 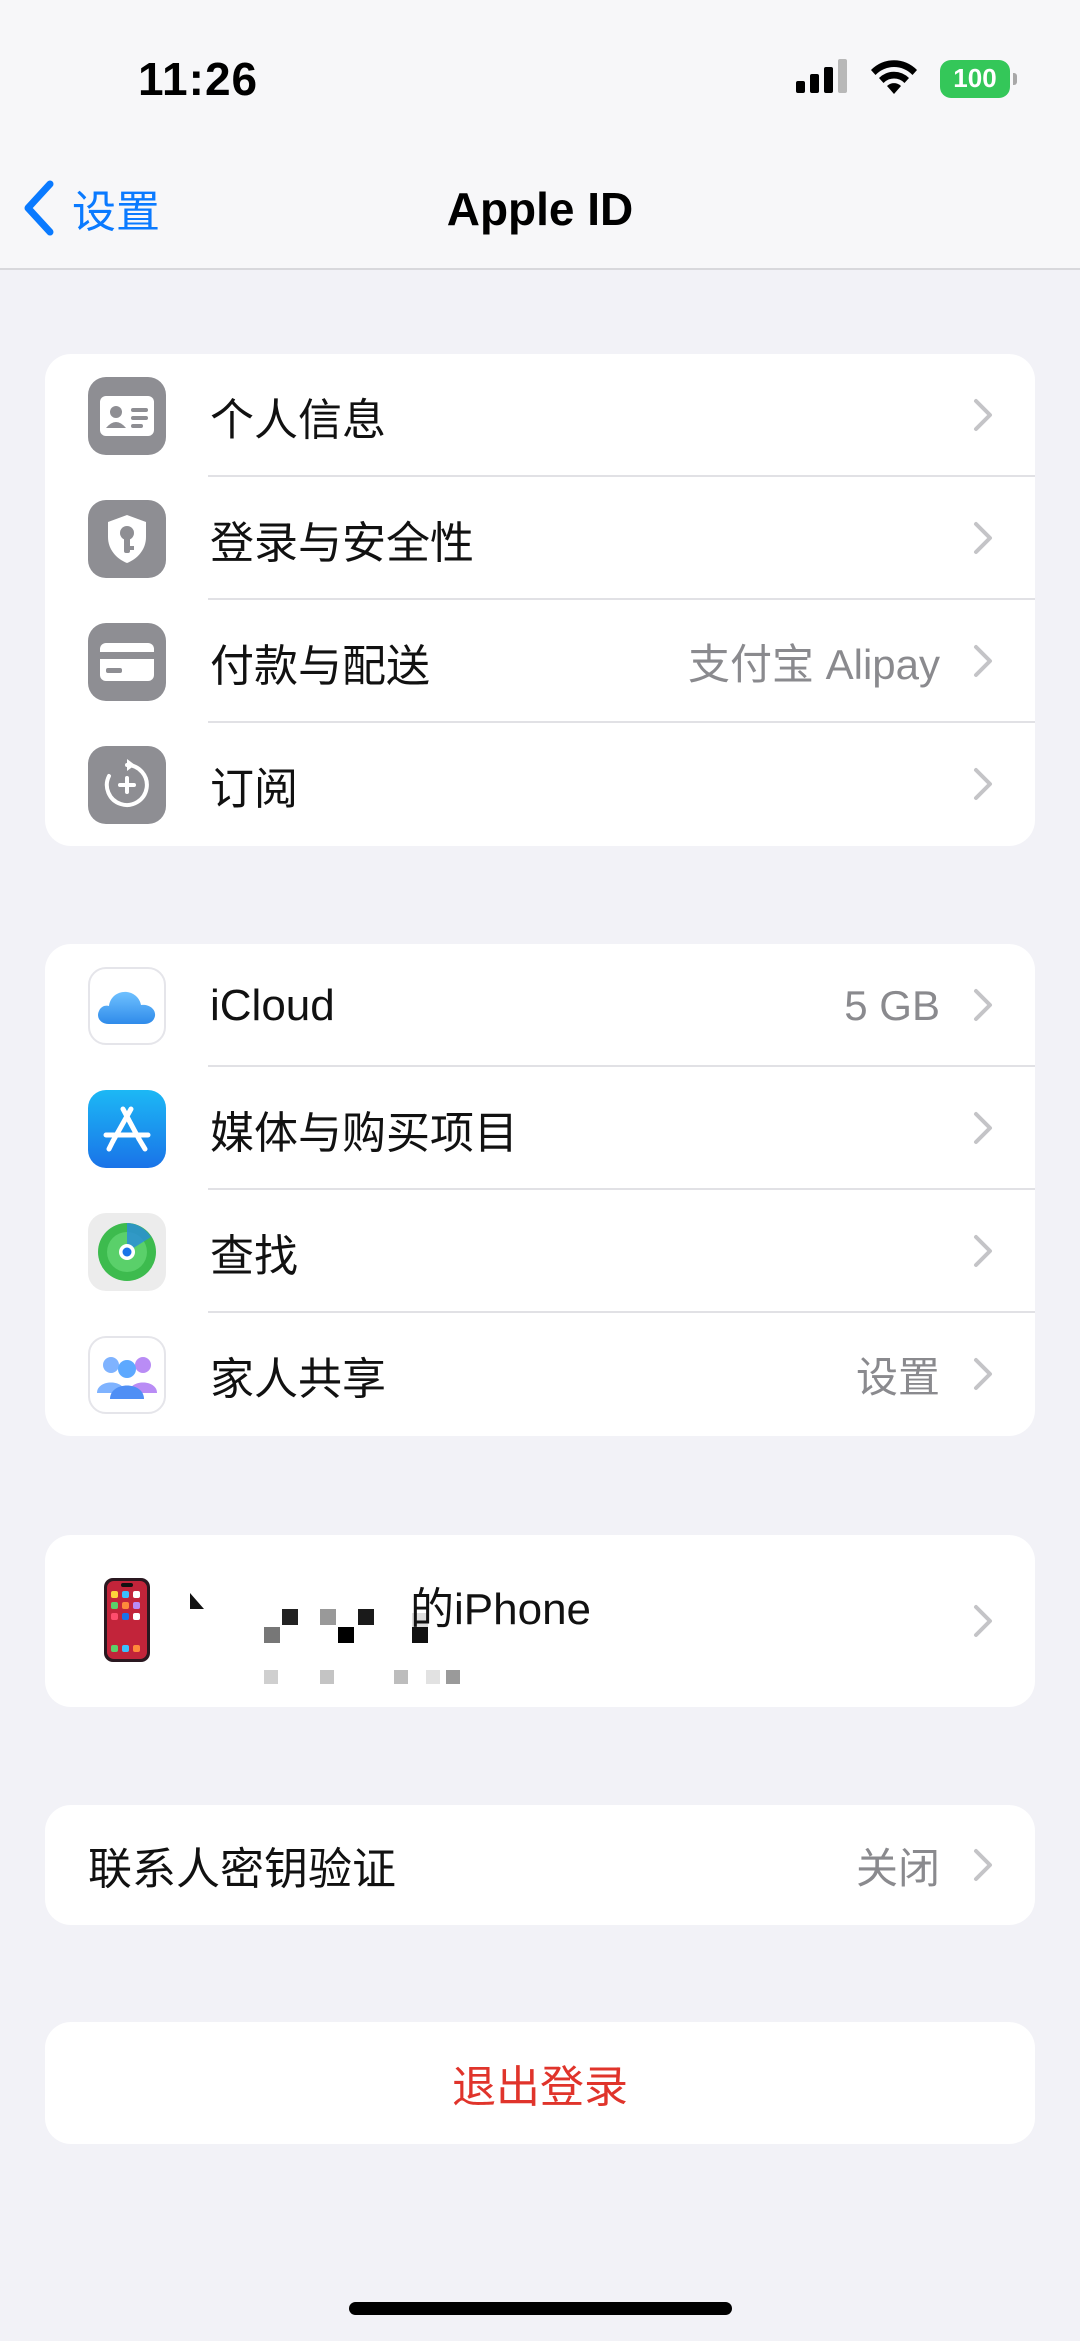 I want to click on wifi-icon, so click(x=894, y=78).